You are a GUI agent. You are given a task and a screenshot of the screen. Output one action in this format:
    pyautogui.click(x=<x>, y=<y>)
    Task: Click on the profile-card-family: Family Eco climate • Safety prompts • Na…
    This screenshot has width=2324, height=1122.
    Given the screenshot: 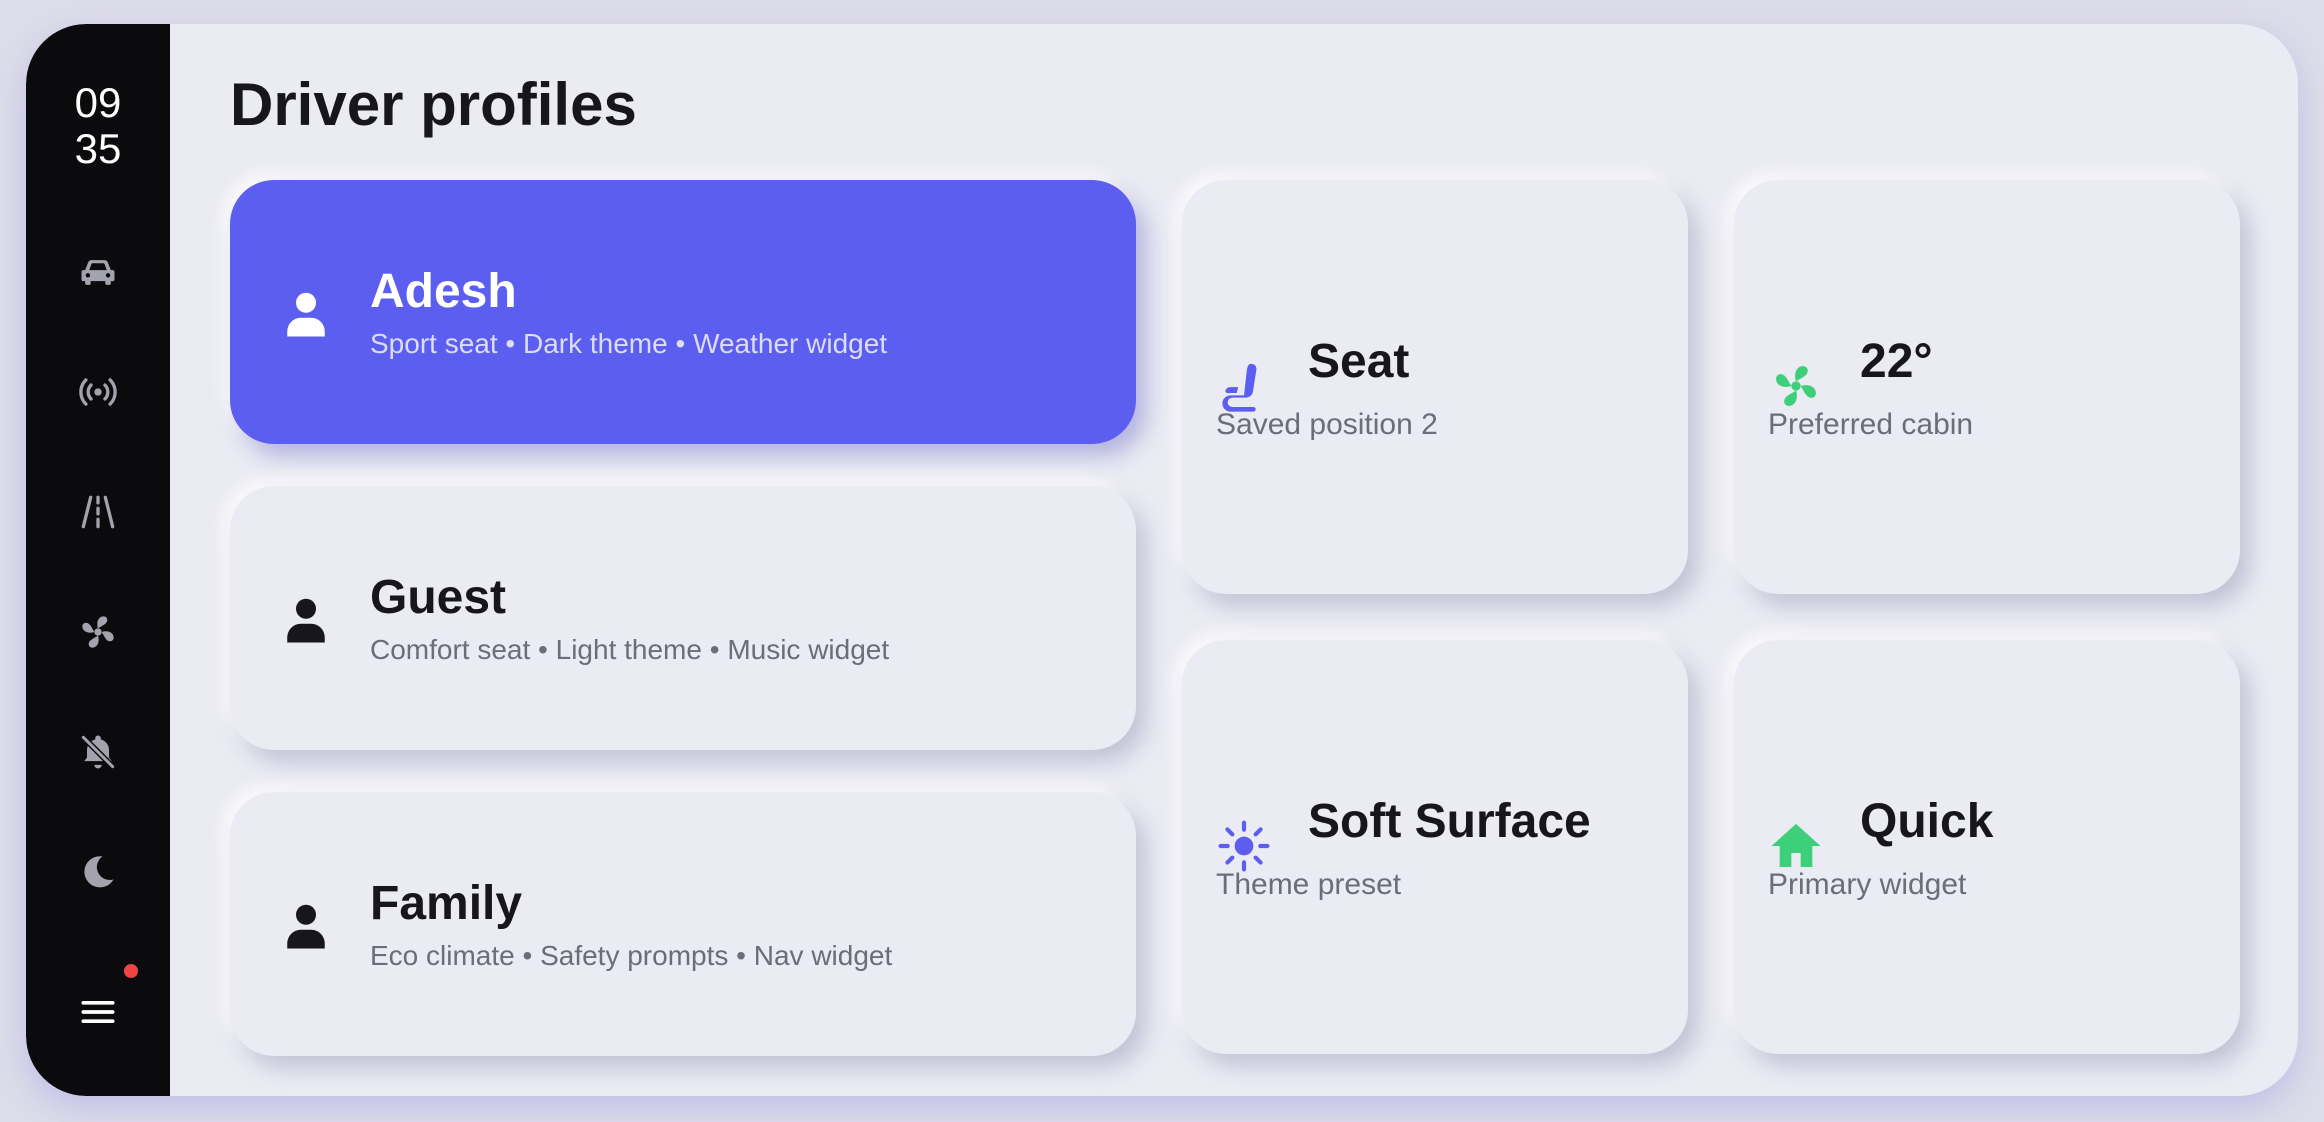 What is the action you would take?
    pyautogui.click(x=683, y=924)
    